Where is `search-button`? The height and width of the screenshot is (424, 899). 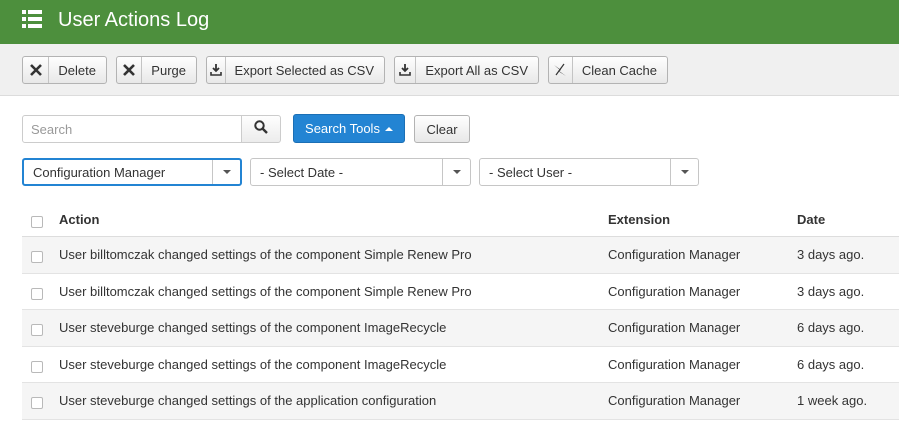
search-button is located at coordinates (261, 129).